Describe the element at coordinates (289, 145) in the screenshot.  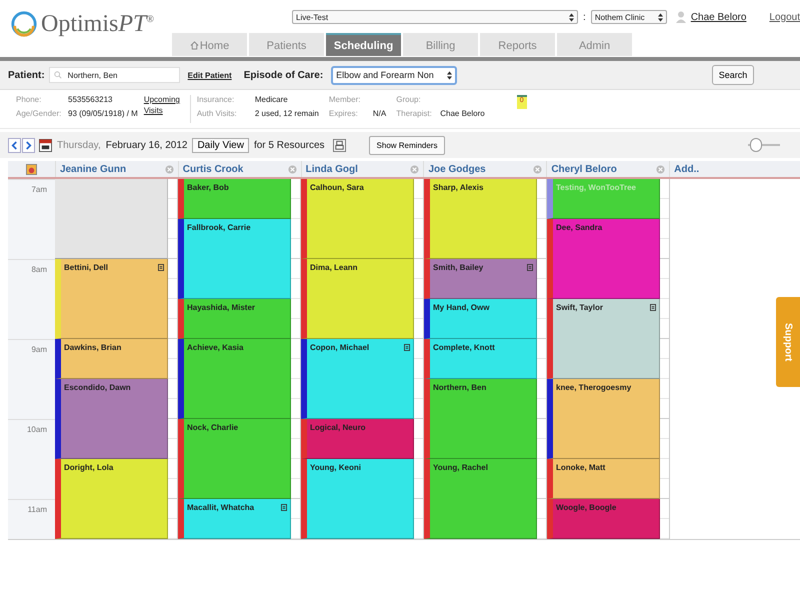
I see `resources-text: for 5 Resources` at that location.